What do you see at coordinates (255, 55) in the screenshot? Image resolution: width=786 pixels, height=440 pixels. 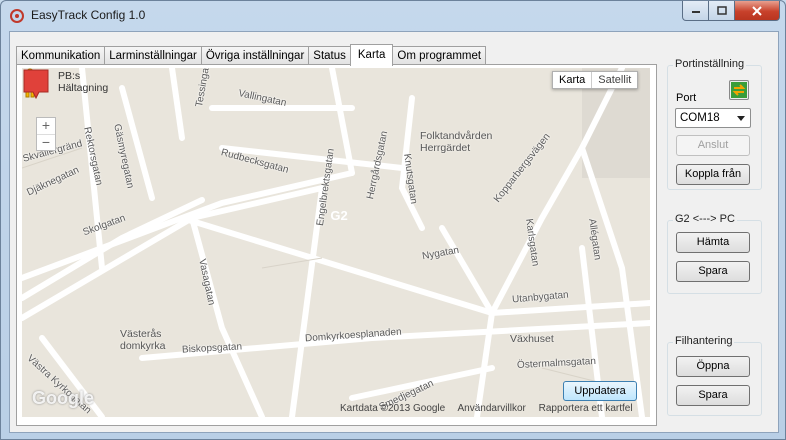 I see `tab-ovriga-installningar: Övriga inställningar` at bounding box center [255, 55].